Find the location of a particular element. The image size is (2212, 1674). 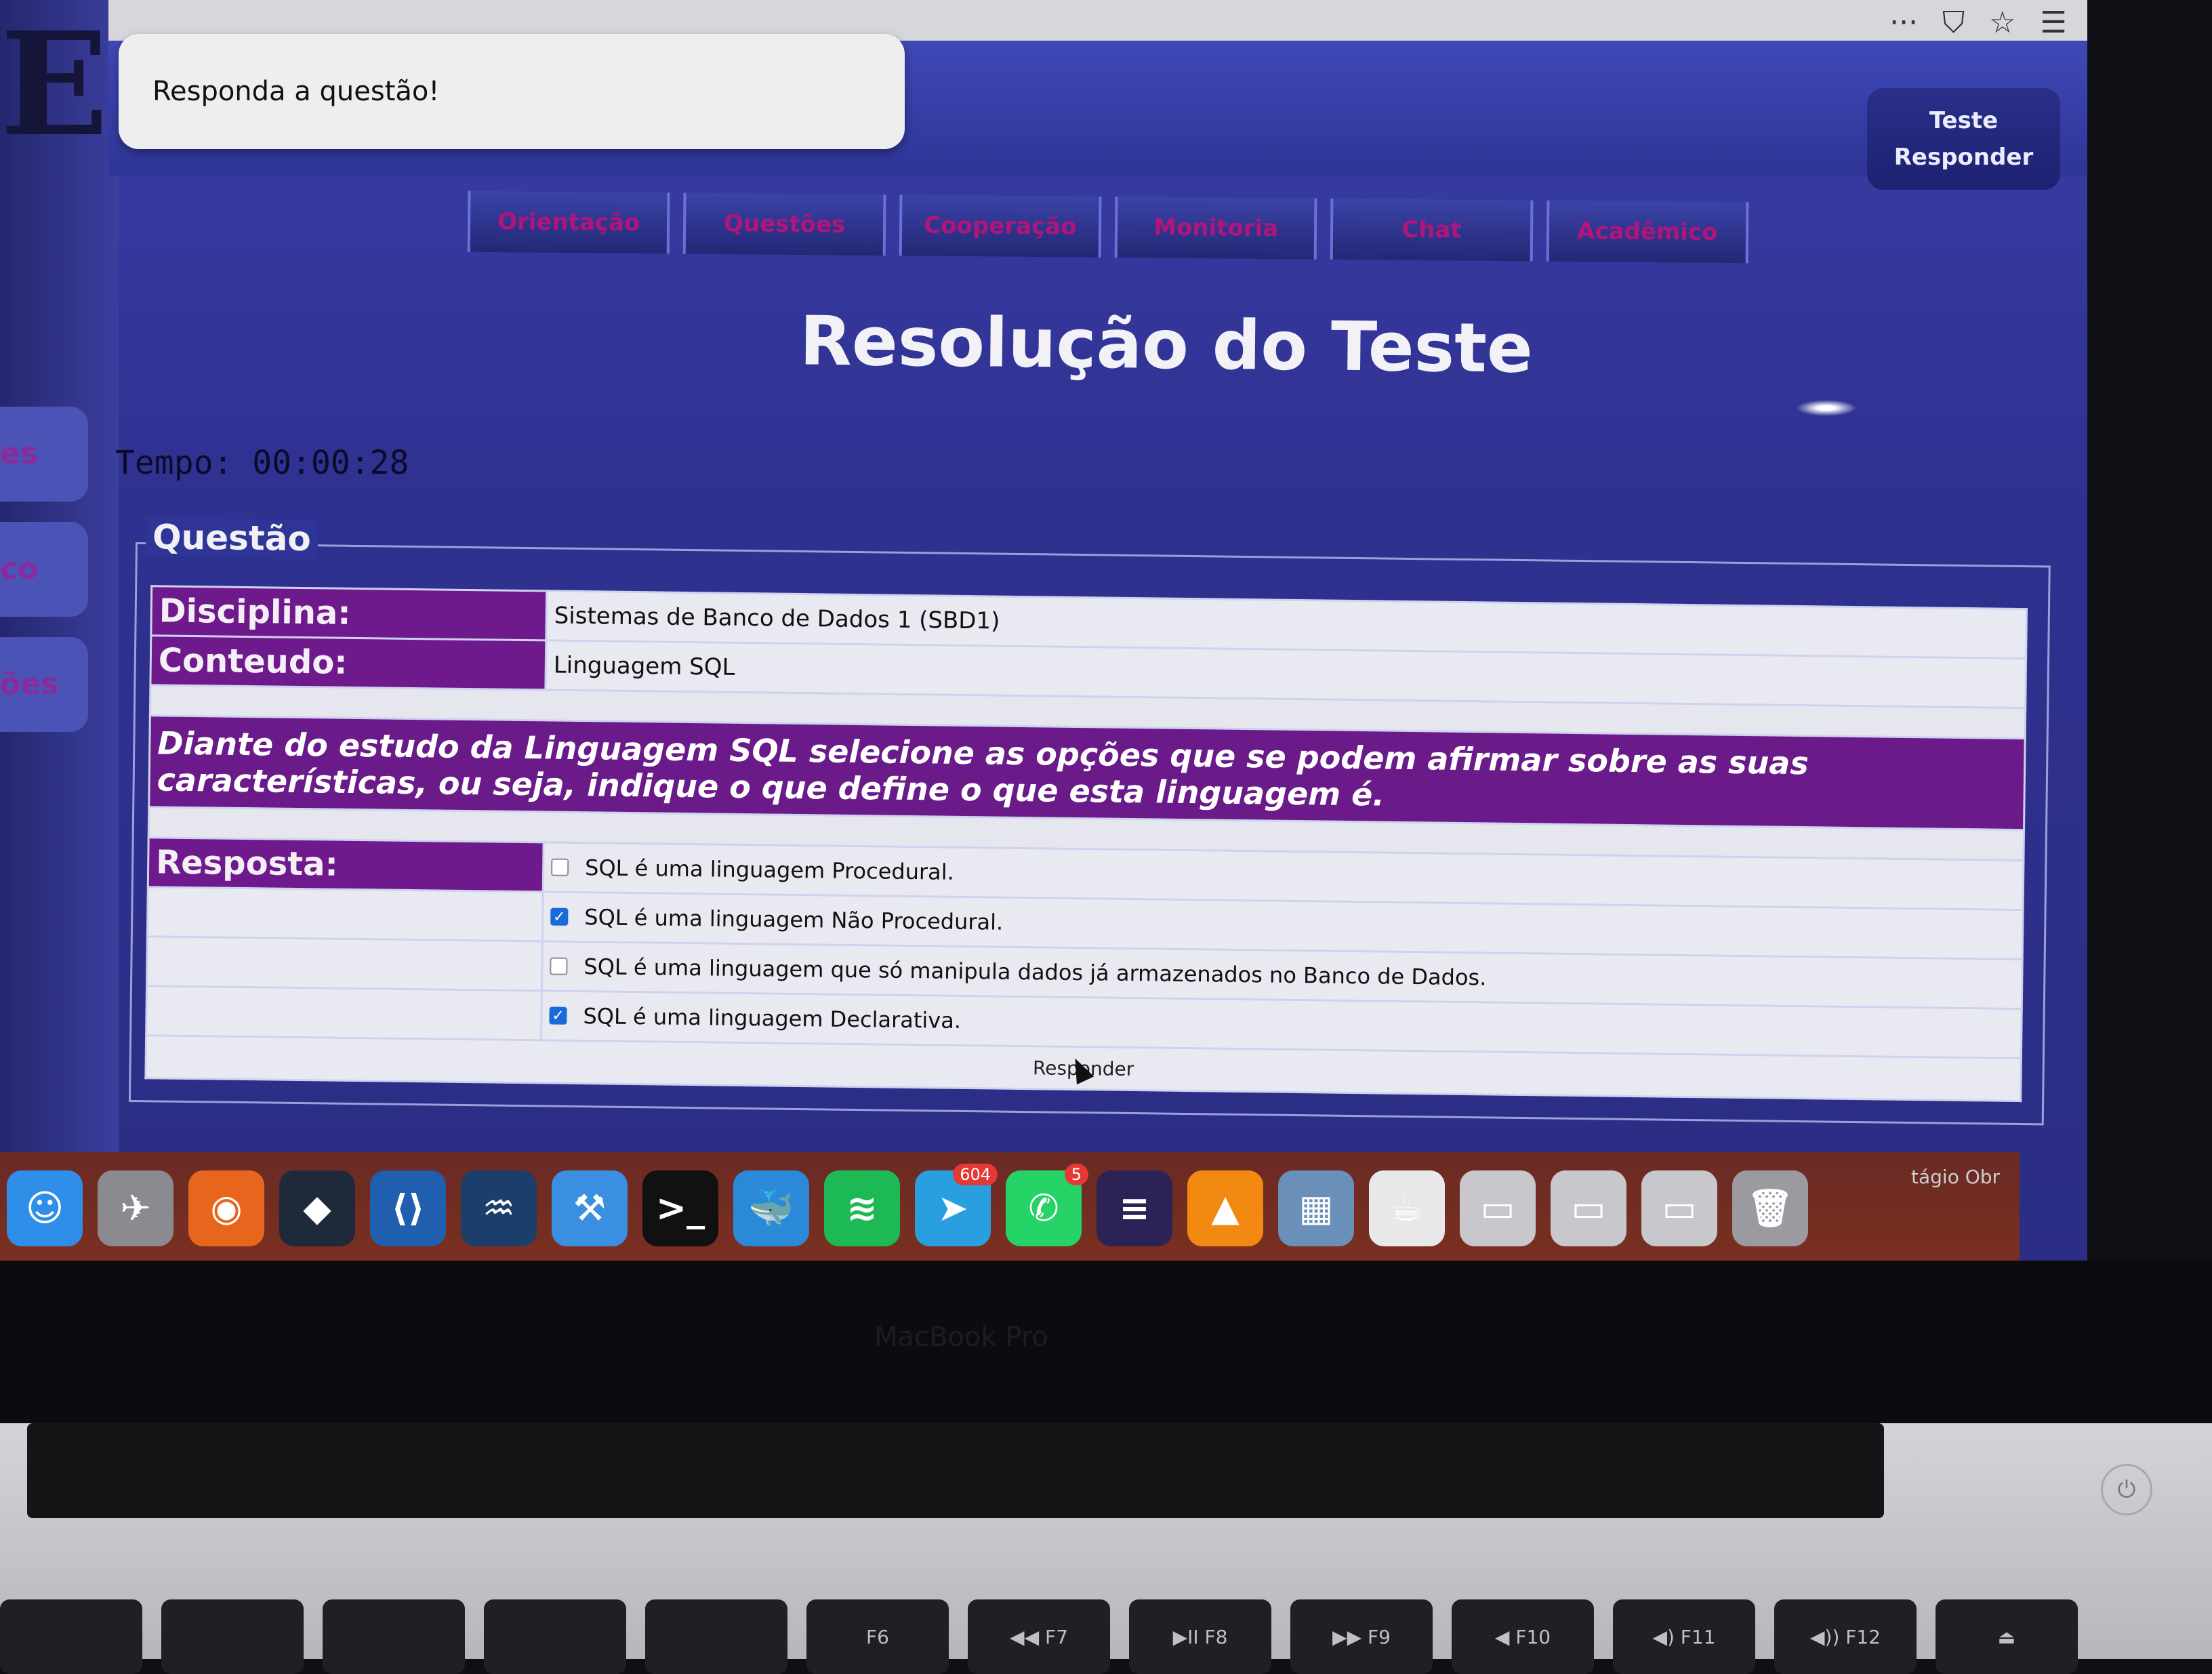

sidebar-tab-3: ões is located at coordinates (44, 684).